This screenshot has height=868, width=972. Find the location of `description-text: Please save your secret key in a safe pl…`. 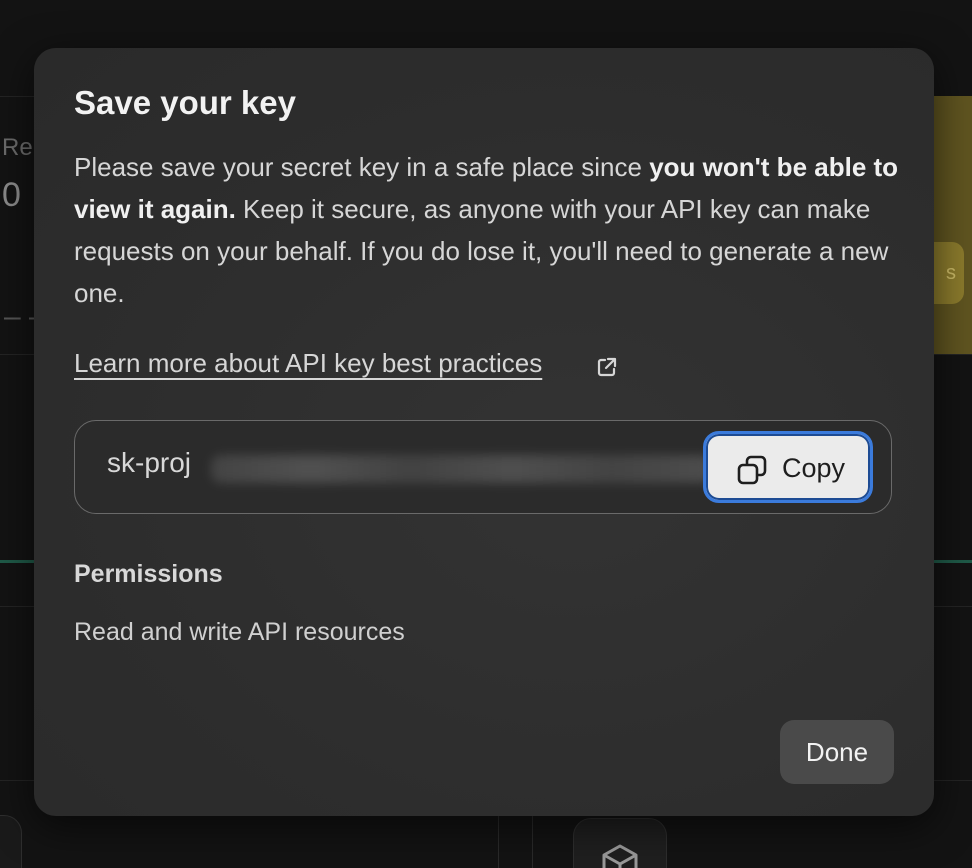

description-text: Please save your secret key in a safe pl… is located at coordinates (362, 167).